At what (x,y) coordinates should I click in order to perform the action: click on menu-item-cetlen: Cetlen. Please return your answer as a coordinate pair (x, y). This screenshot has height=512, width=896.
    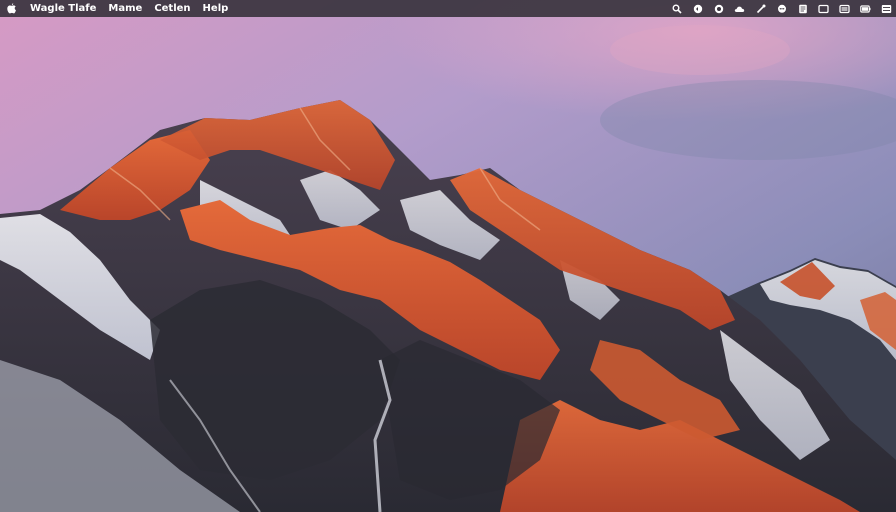
    Looking at the image, I should click on (172, 8).